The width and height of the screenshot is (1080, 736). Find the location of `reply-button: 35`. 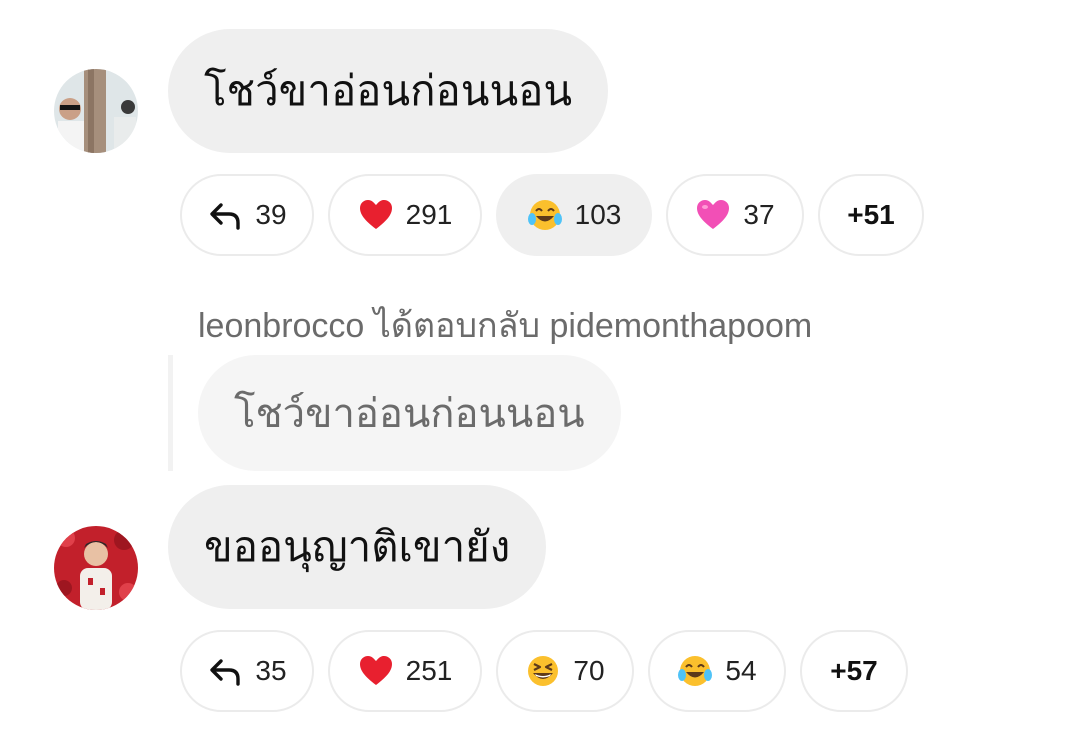

reply-button: 35 is located at coordinates (247, 671).